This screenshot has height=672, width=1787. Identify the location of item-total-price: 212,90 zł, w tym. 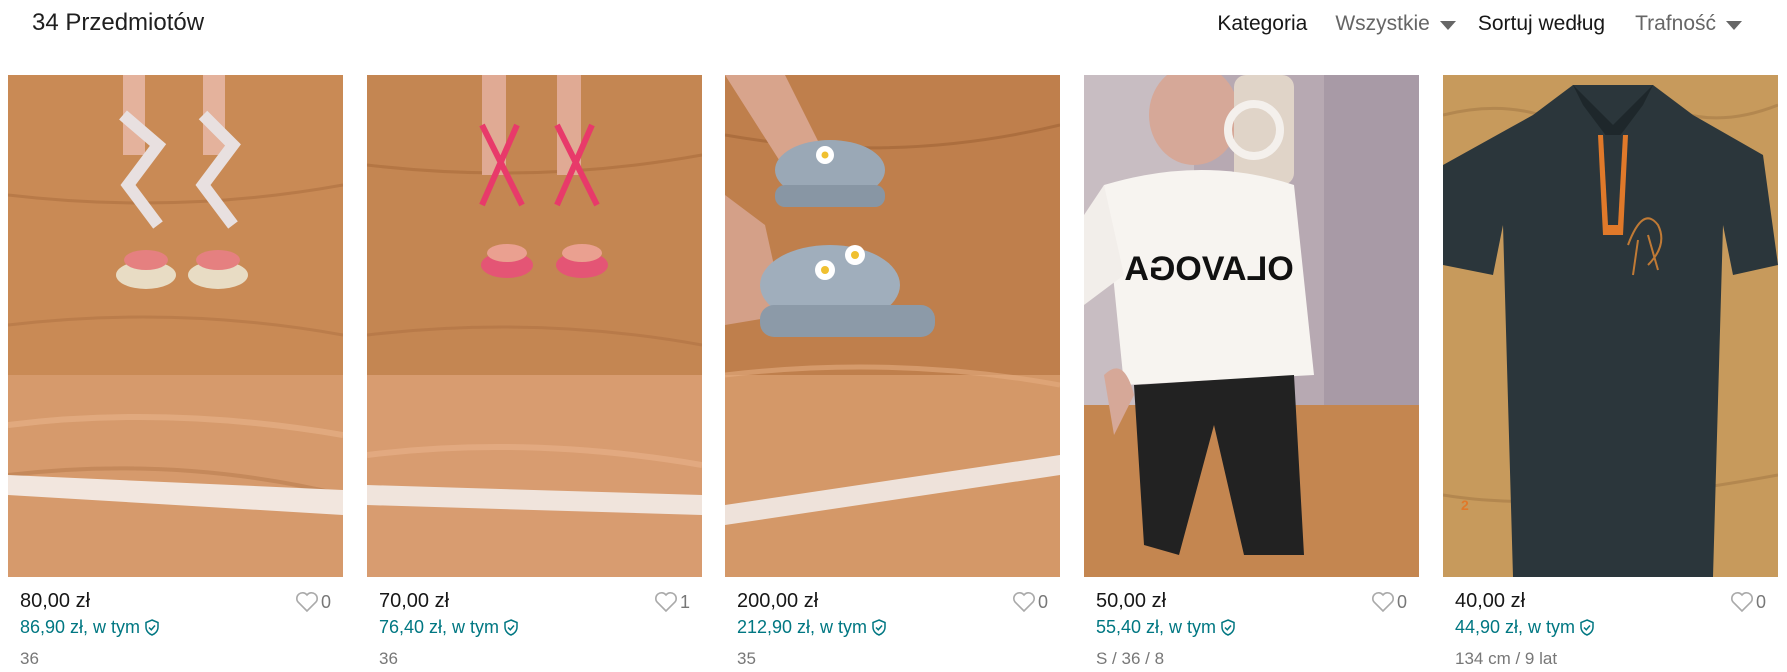
(812, 627).